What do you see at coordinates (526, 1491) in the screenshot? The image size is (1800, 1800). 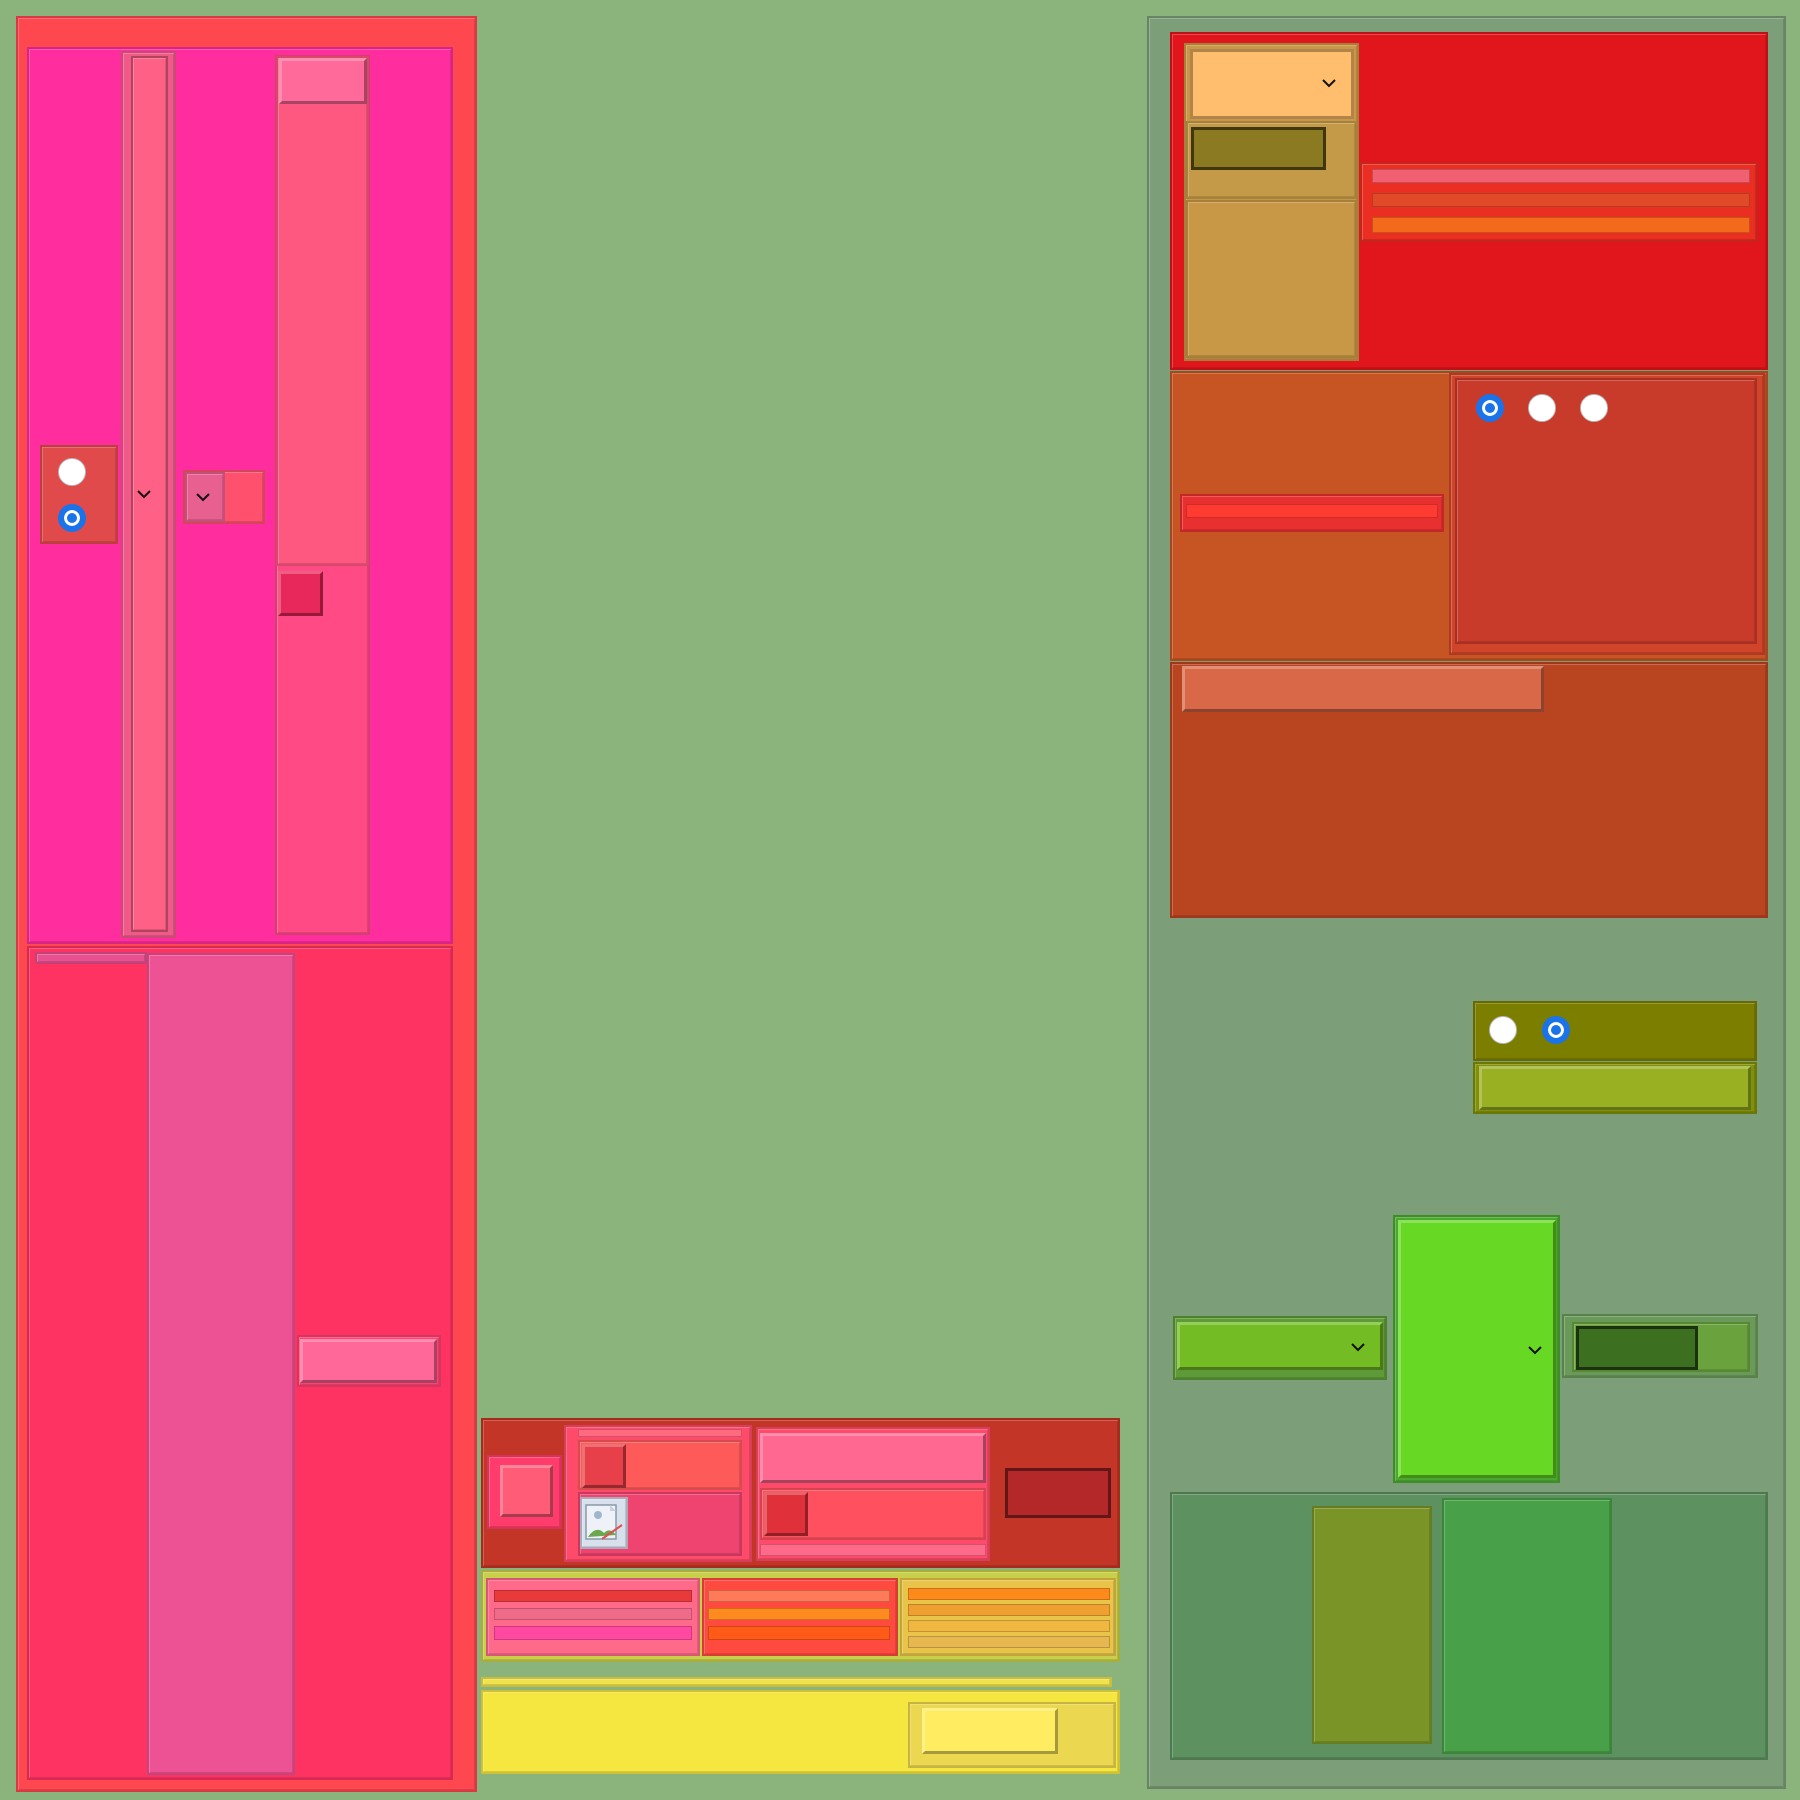 I see `checkbox` at bounding box center [526, 1491].